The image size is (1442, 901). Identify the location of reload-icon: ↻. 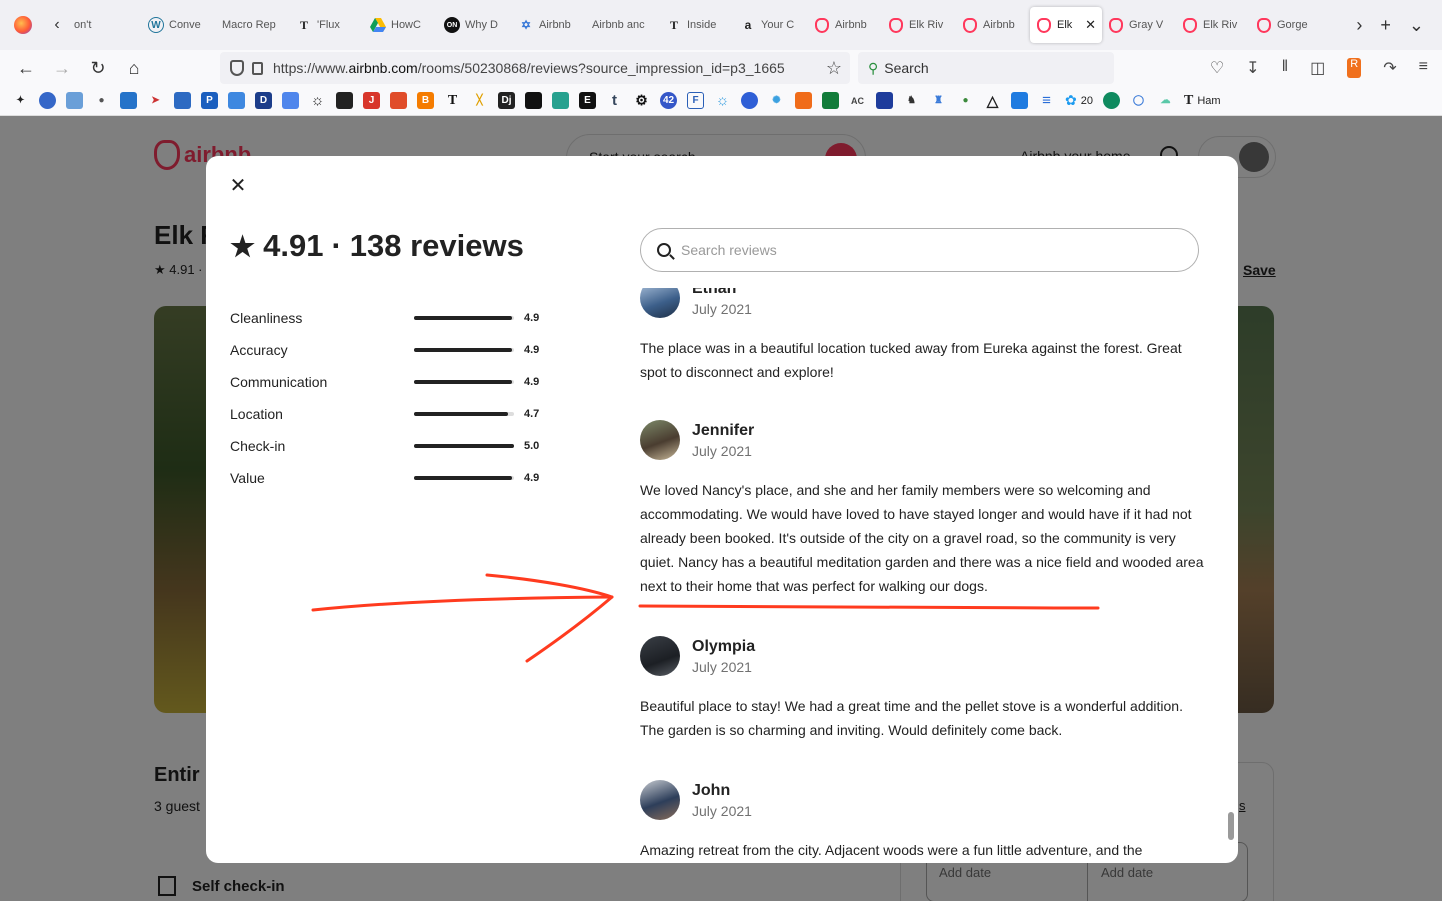
(98, 68).